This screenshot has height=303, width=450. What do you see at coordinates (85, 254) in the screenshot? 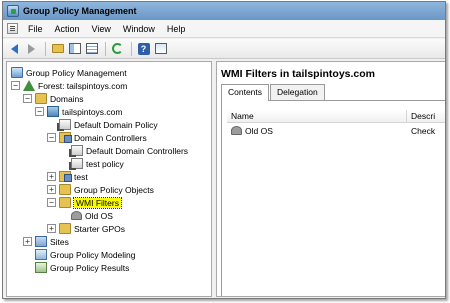
I see `tree-node-modeling: Group Policy Modeling` at bounding box center [85, 254].